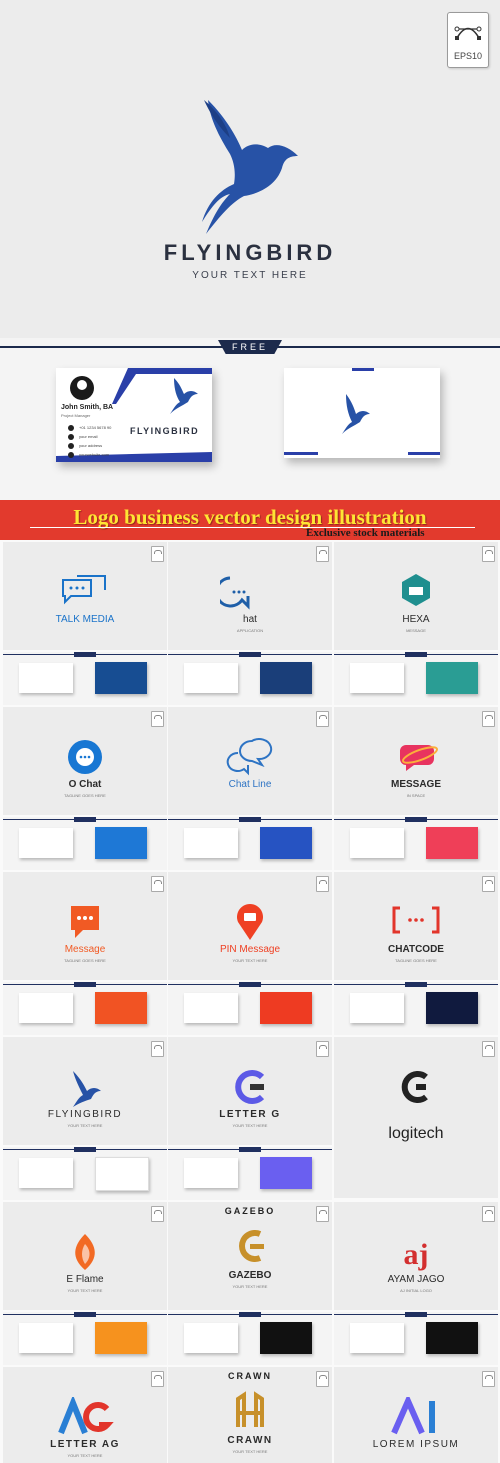 The image size is (500, 1463). I want to click on logo-name: FLYINGBIRD, so click(85, 1114).